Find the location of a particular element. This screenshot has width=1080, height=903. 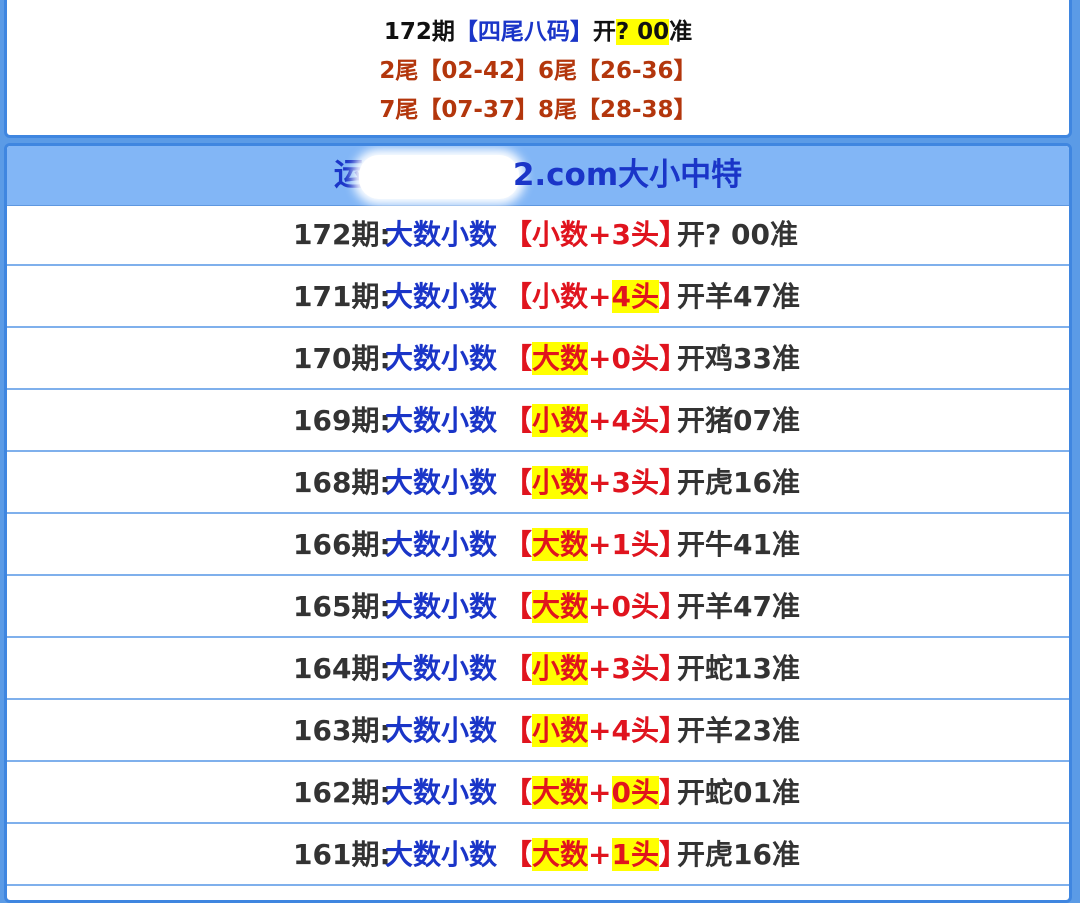

open-result: 开鸡33准 is located at coordinates (738, 359).